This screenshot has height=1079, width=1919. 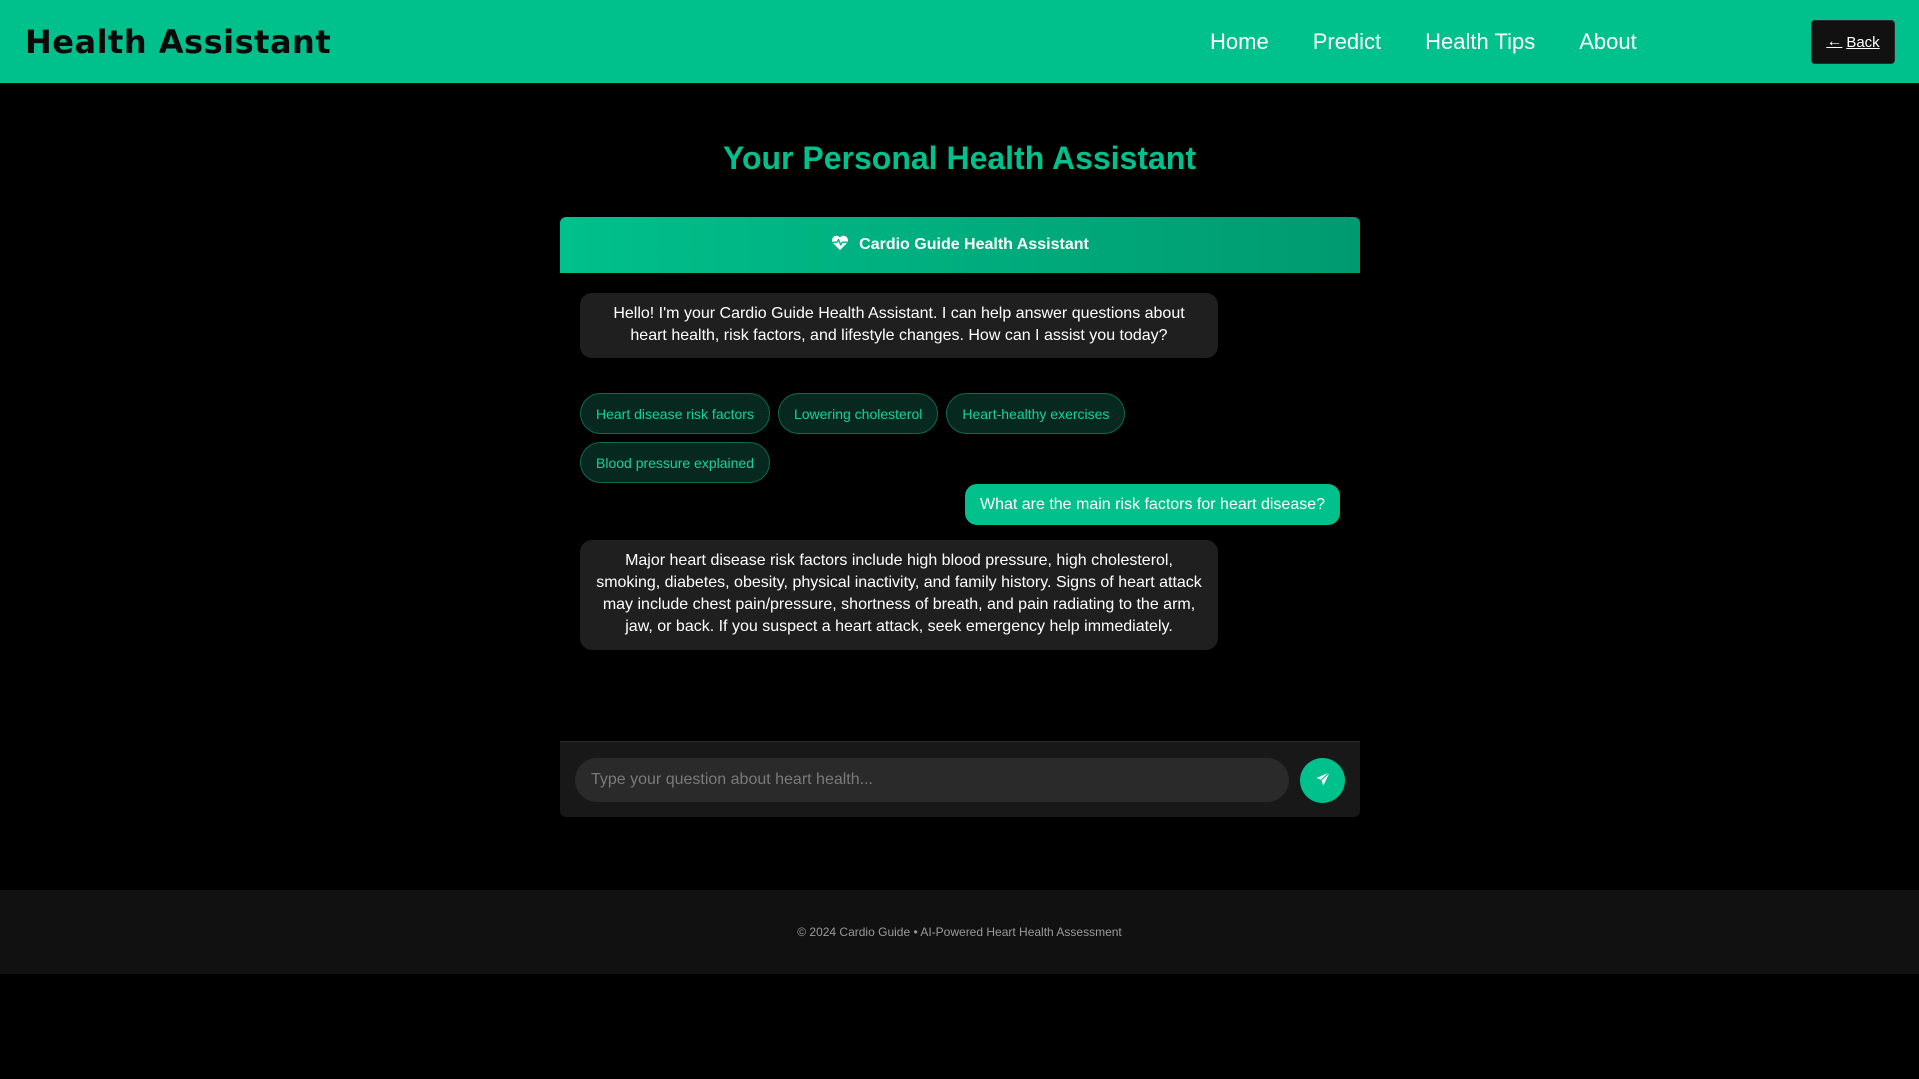 What do you see at coordinates (675, 413) in the screenshot?
I see `suggestion-chip-risk-factors: Heart disease risk factors` at bounding box center [675, 413].